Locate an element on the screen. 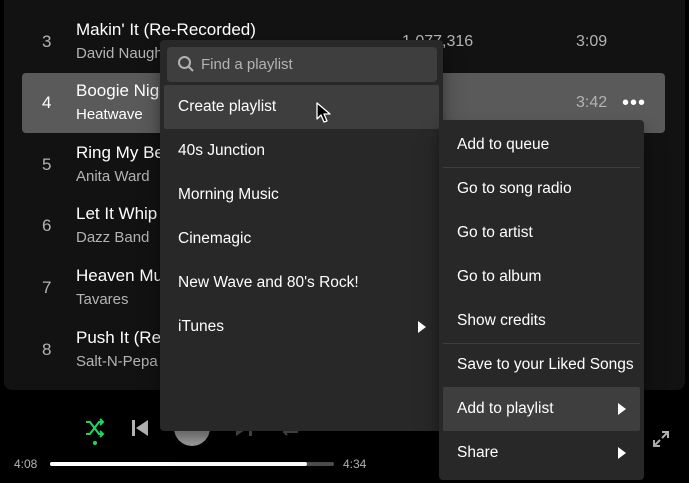  menu-item-label: 40s Junction is located at coordinates (222, 150).